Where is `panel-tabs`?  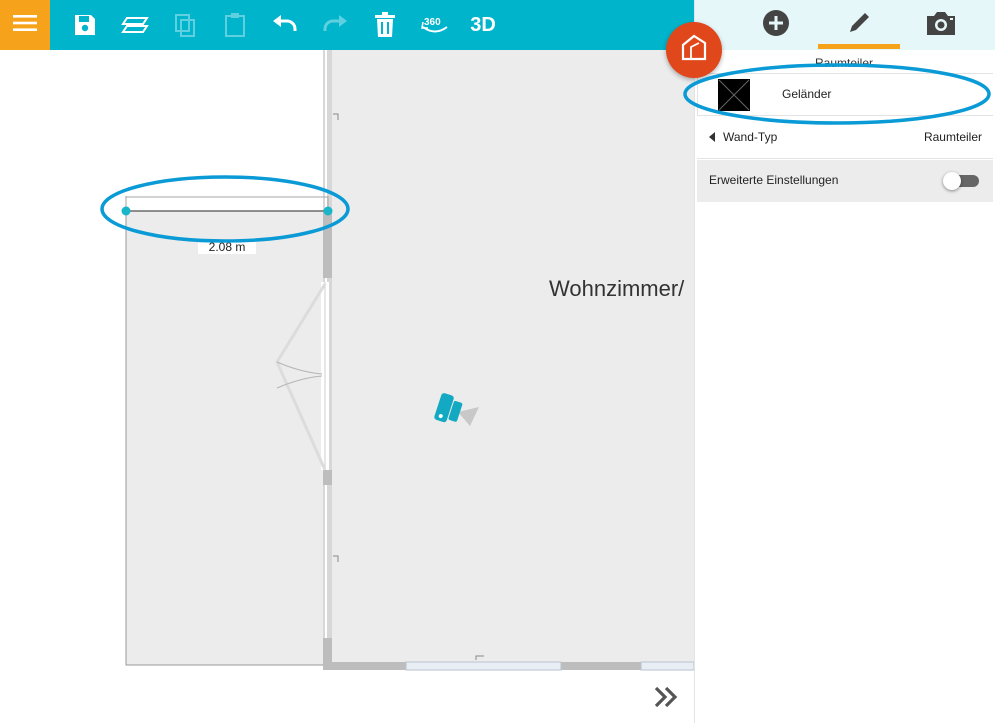 panel-tabs is located at coordinates (845, 25).